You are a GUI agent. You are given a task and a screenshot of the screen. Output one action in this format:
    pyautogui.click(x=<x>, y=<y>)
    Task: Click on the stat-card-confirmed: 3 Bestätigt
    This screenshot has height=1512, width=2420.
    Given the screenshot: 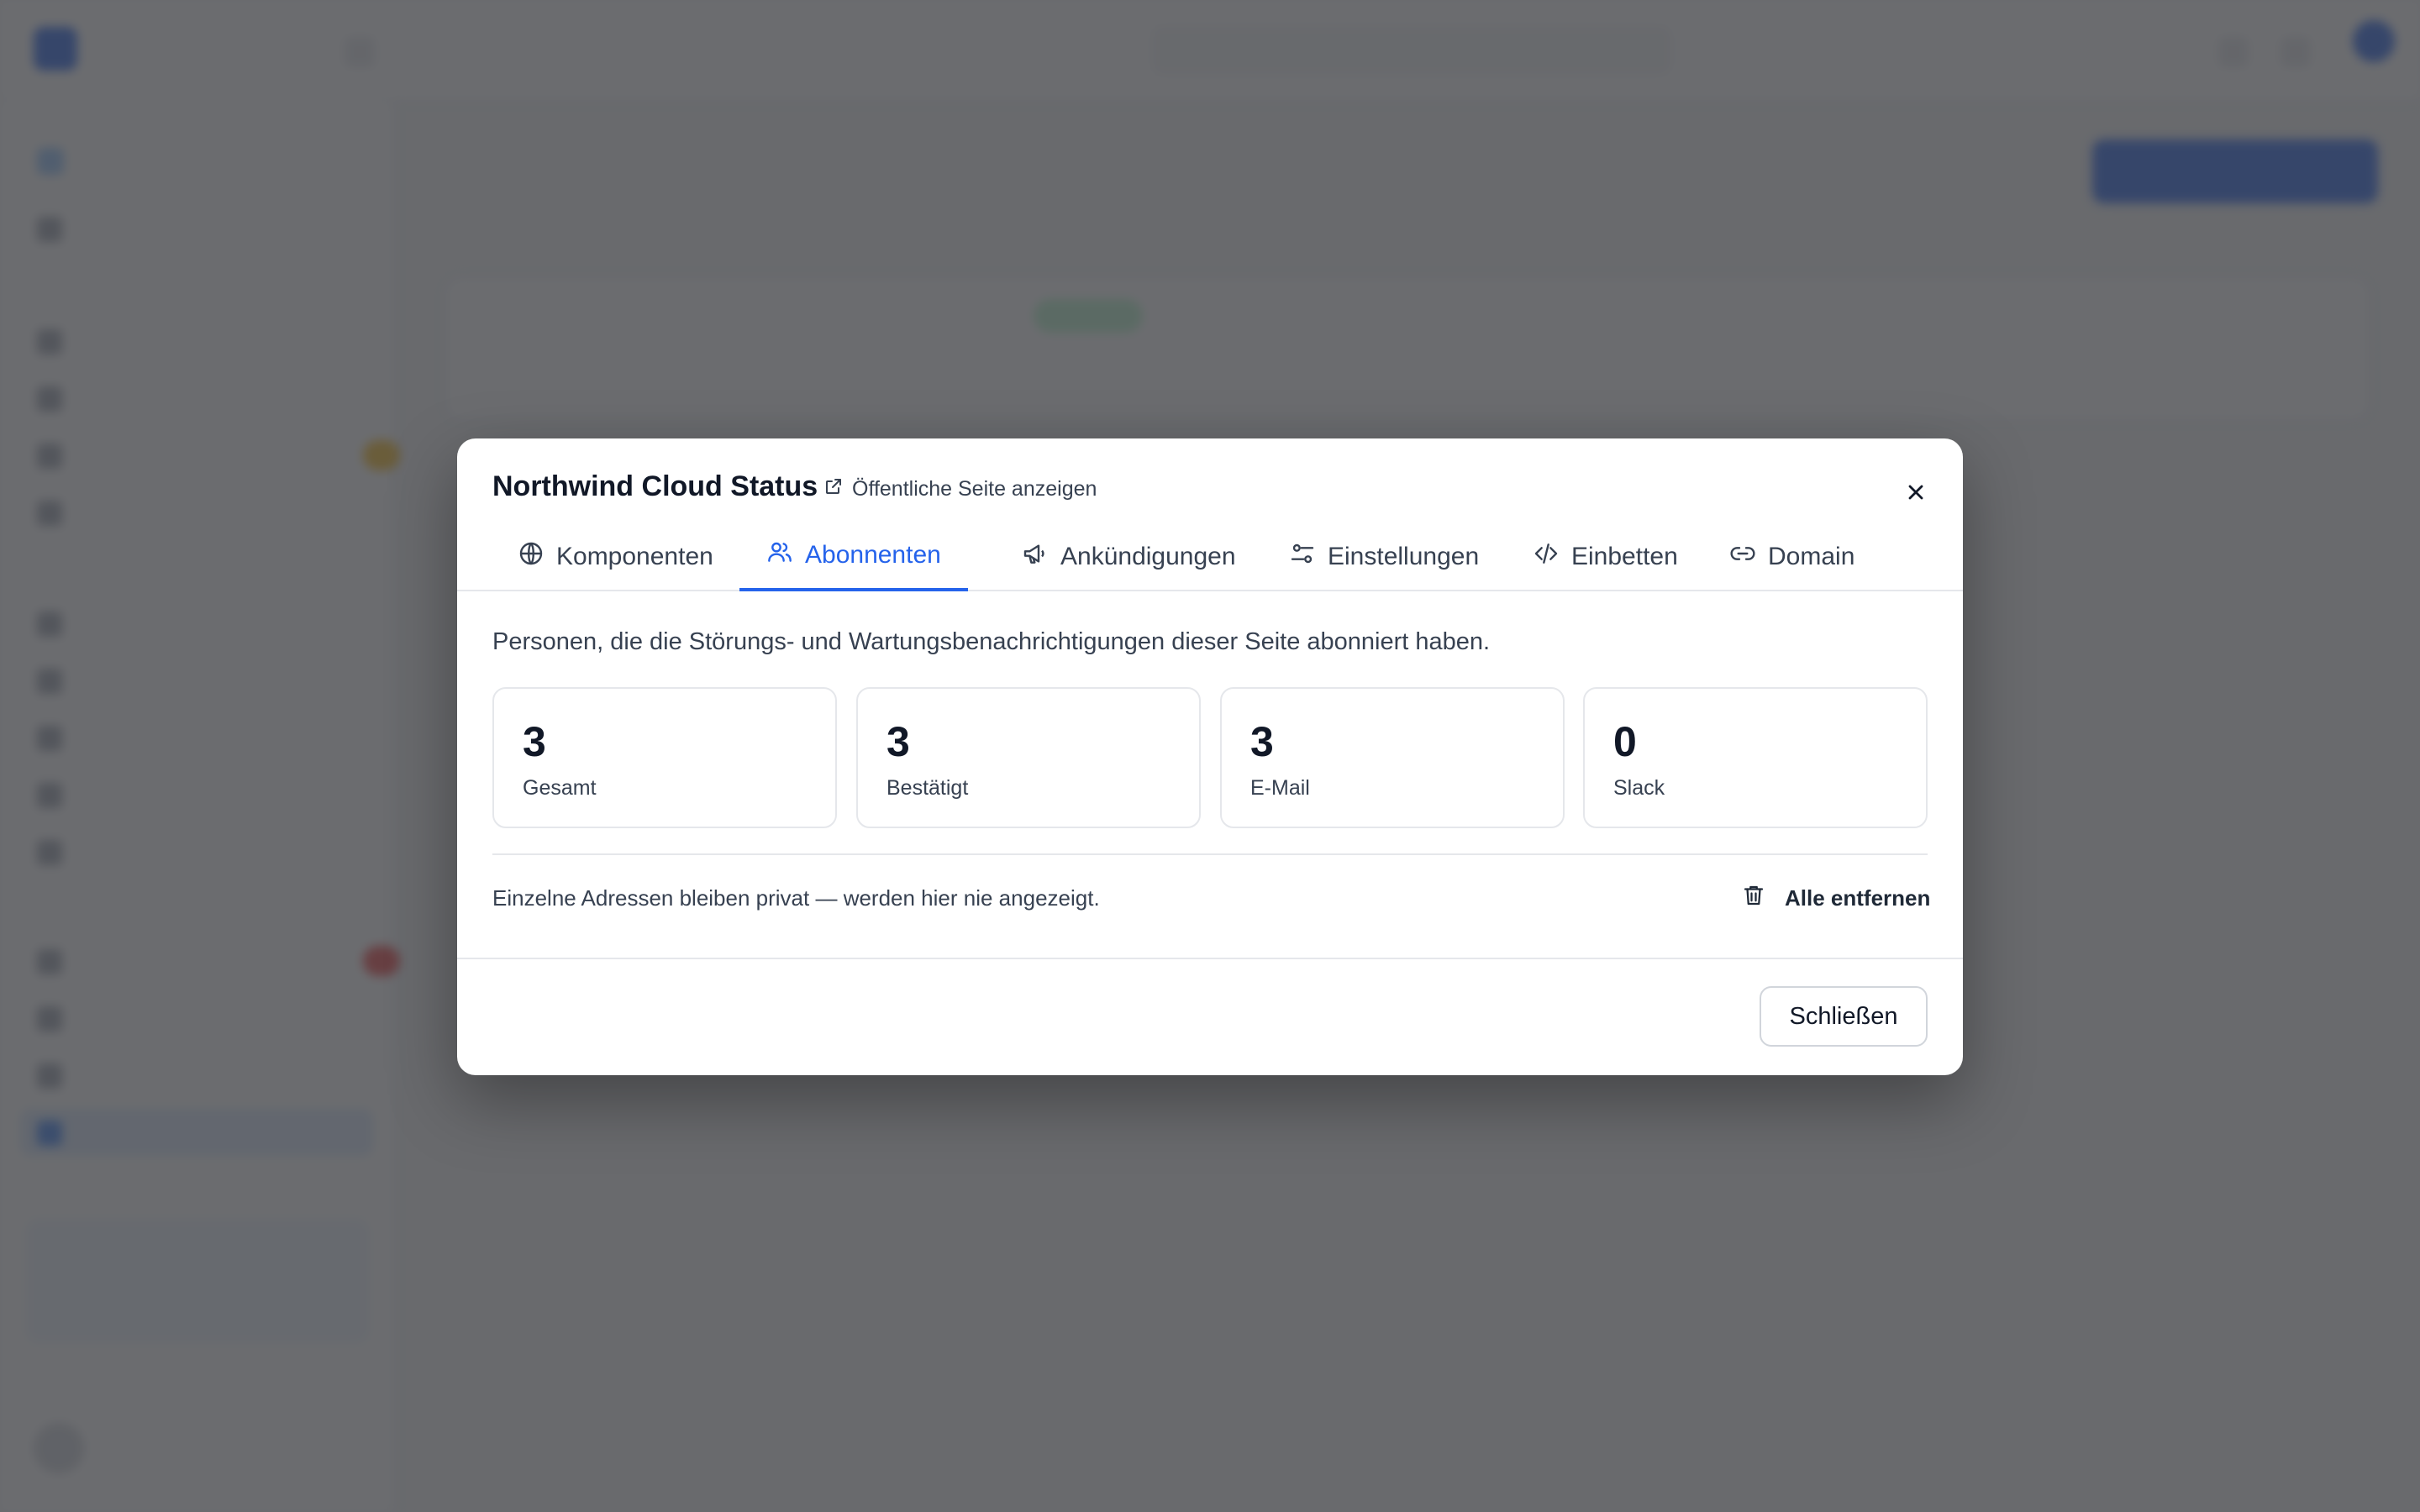 What is the action you would take?
    pyautogui.click(x=1028, y=757)
    